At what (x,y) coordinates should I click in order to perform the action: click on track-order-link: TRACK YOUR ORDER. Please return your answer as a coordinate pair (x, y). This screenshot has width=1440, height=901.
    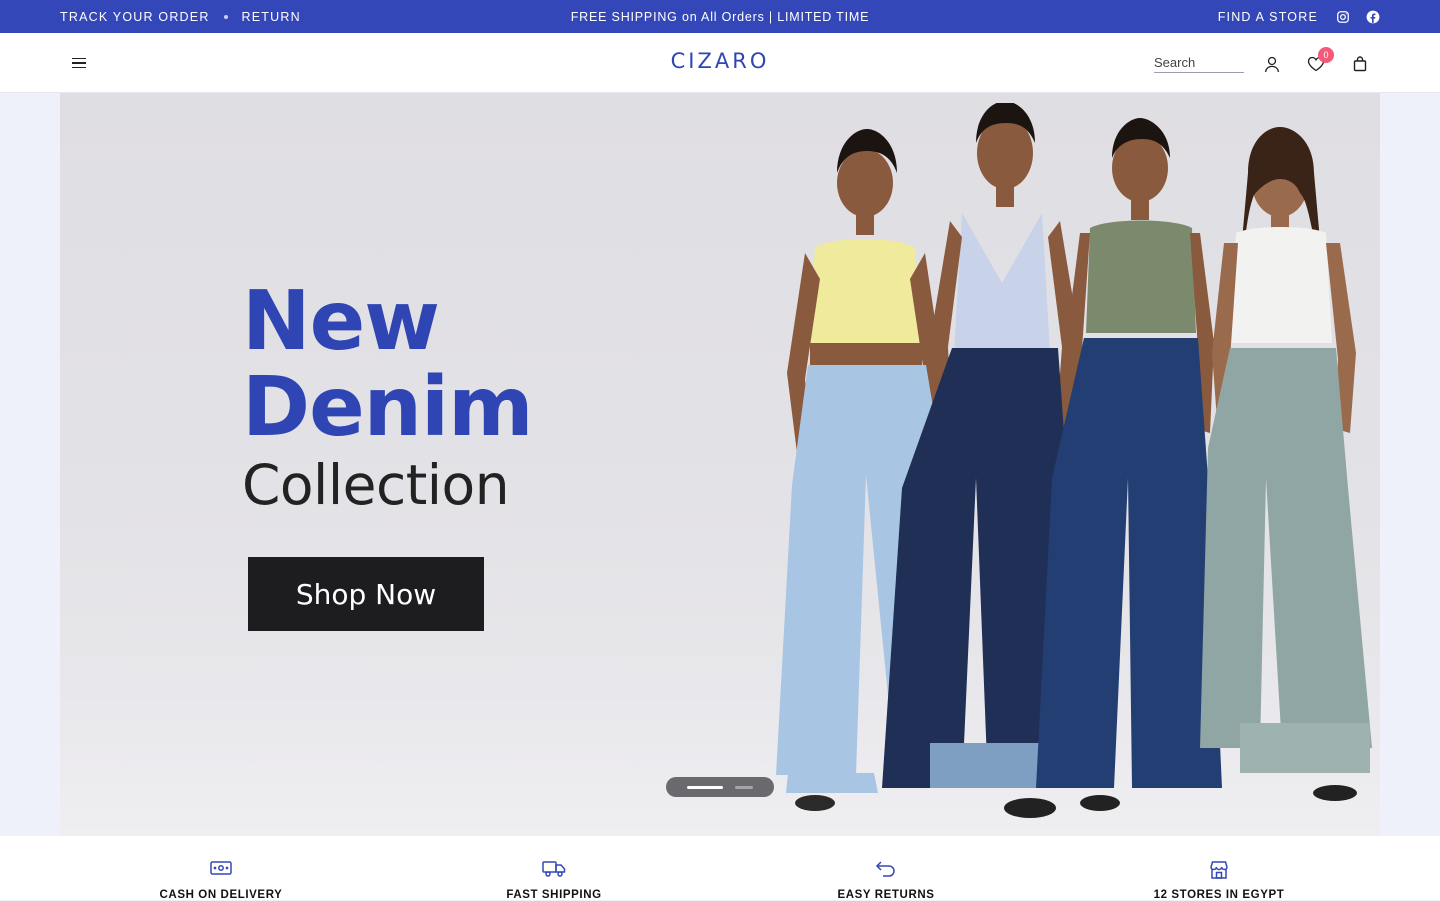
    Looking at the image, I should click on (135, 17).